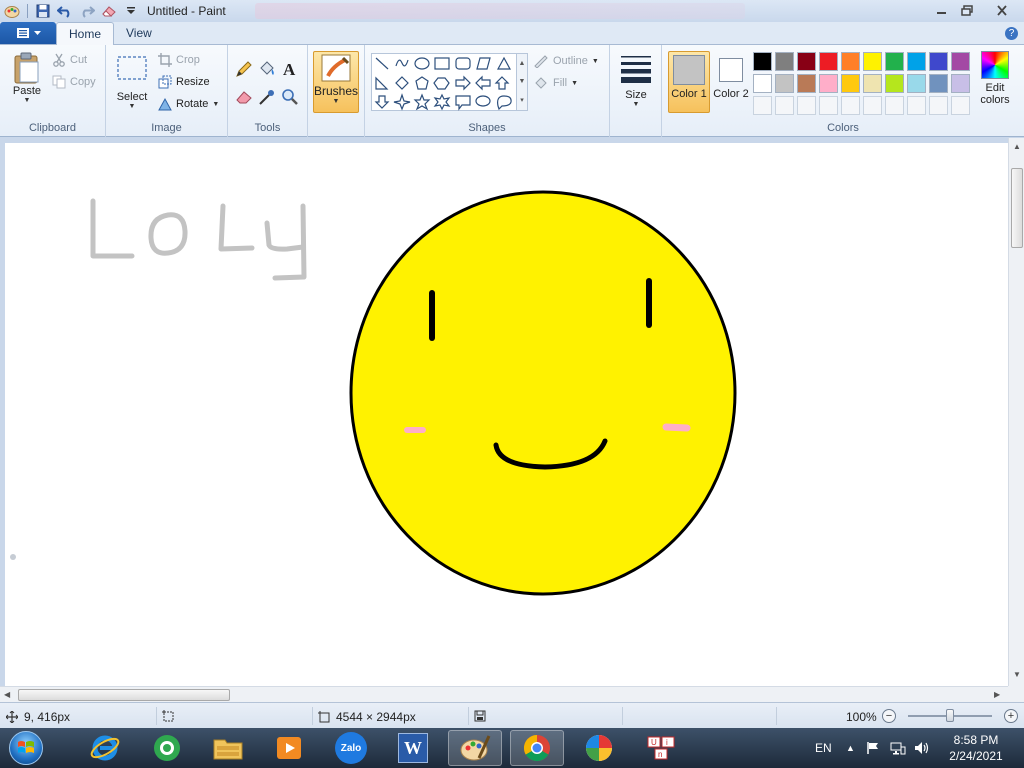 Image resolution: width=1024 pixels, height=768 pixels. What do you see at coordinates (873, 748) in the screenshot?
I see `action-center-icon` at bounding box center [873, 748].